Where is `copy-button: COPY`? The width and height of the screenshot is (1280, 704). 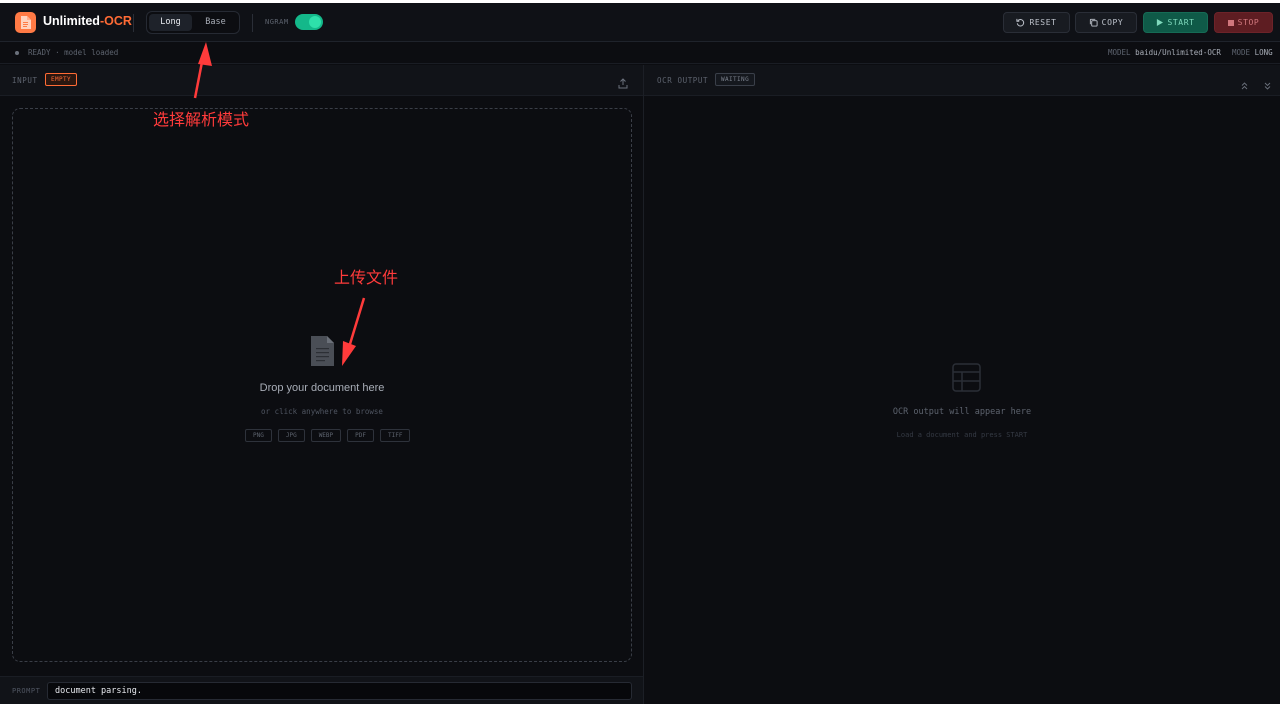
copy-button: COPY is located at coordinates (1106, 22).